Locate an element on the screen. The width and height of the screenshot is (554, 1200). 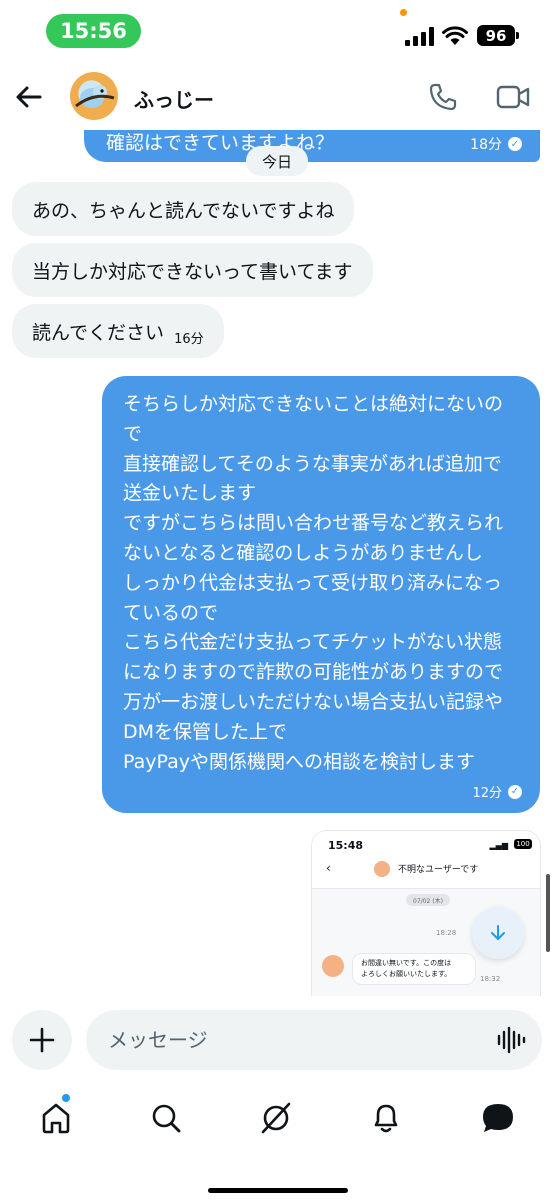
message-line: ですがこちらは問い合わせ番号など教えられ is located at coordinates (313, 523).